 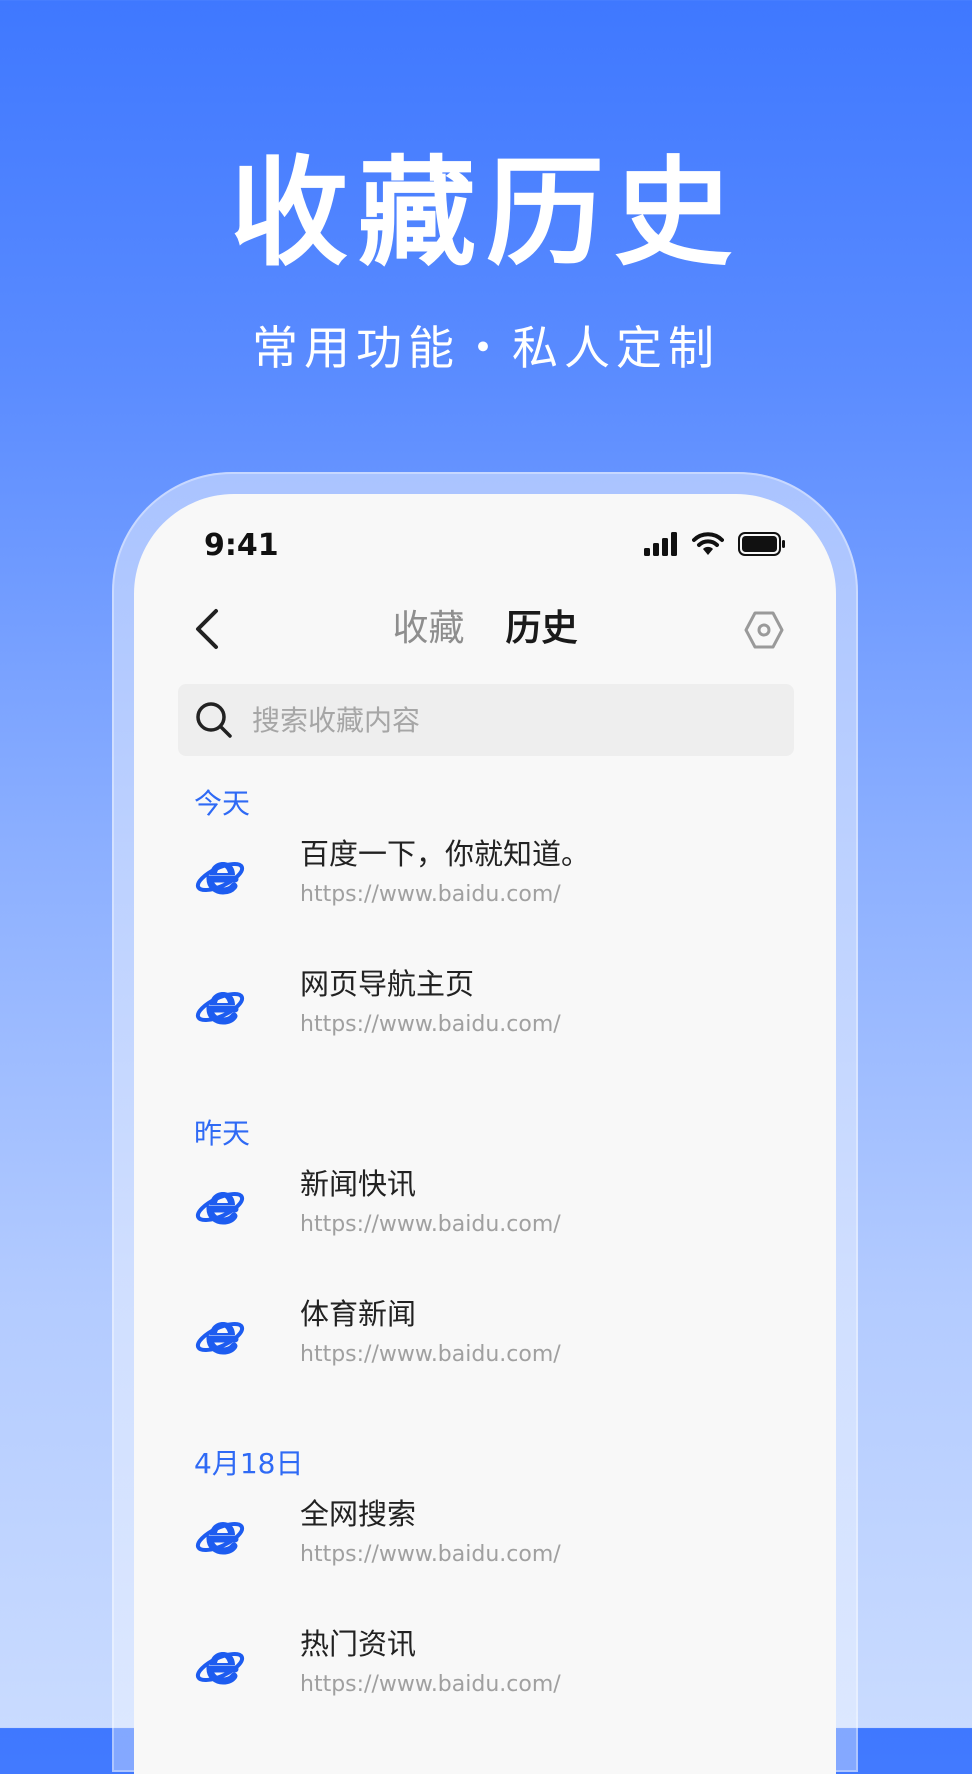 I want to click on status-time: 9:41, so click(x=241, y=545).